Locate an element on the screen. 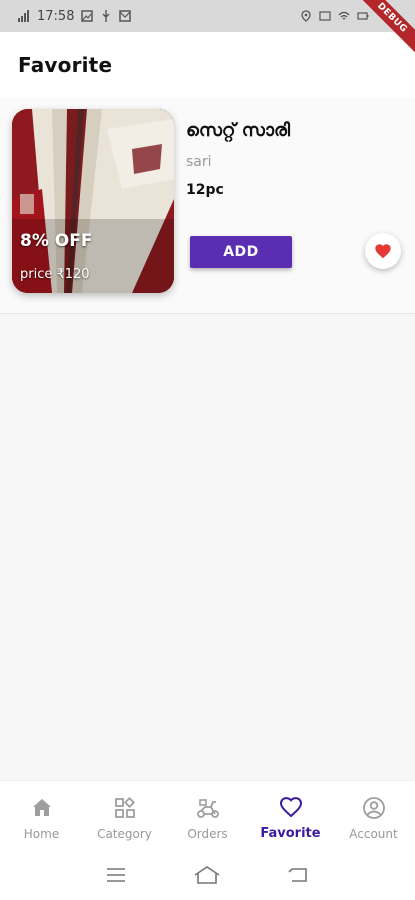  back-system-button is located at coordinates (299, 875).